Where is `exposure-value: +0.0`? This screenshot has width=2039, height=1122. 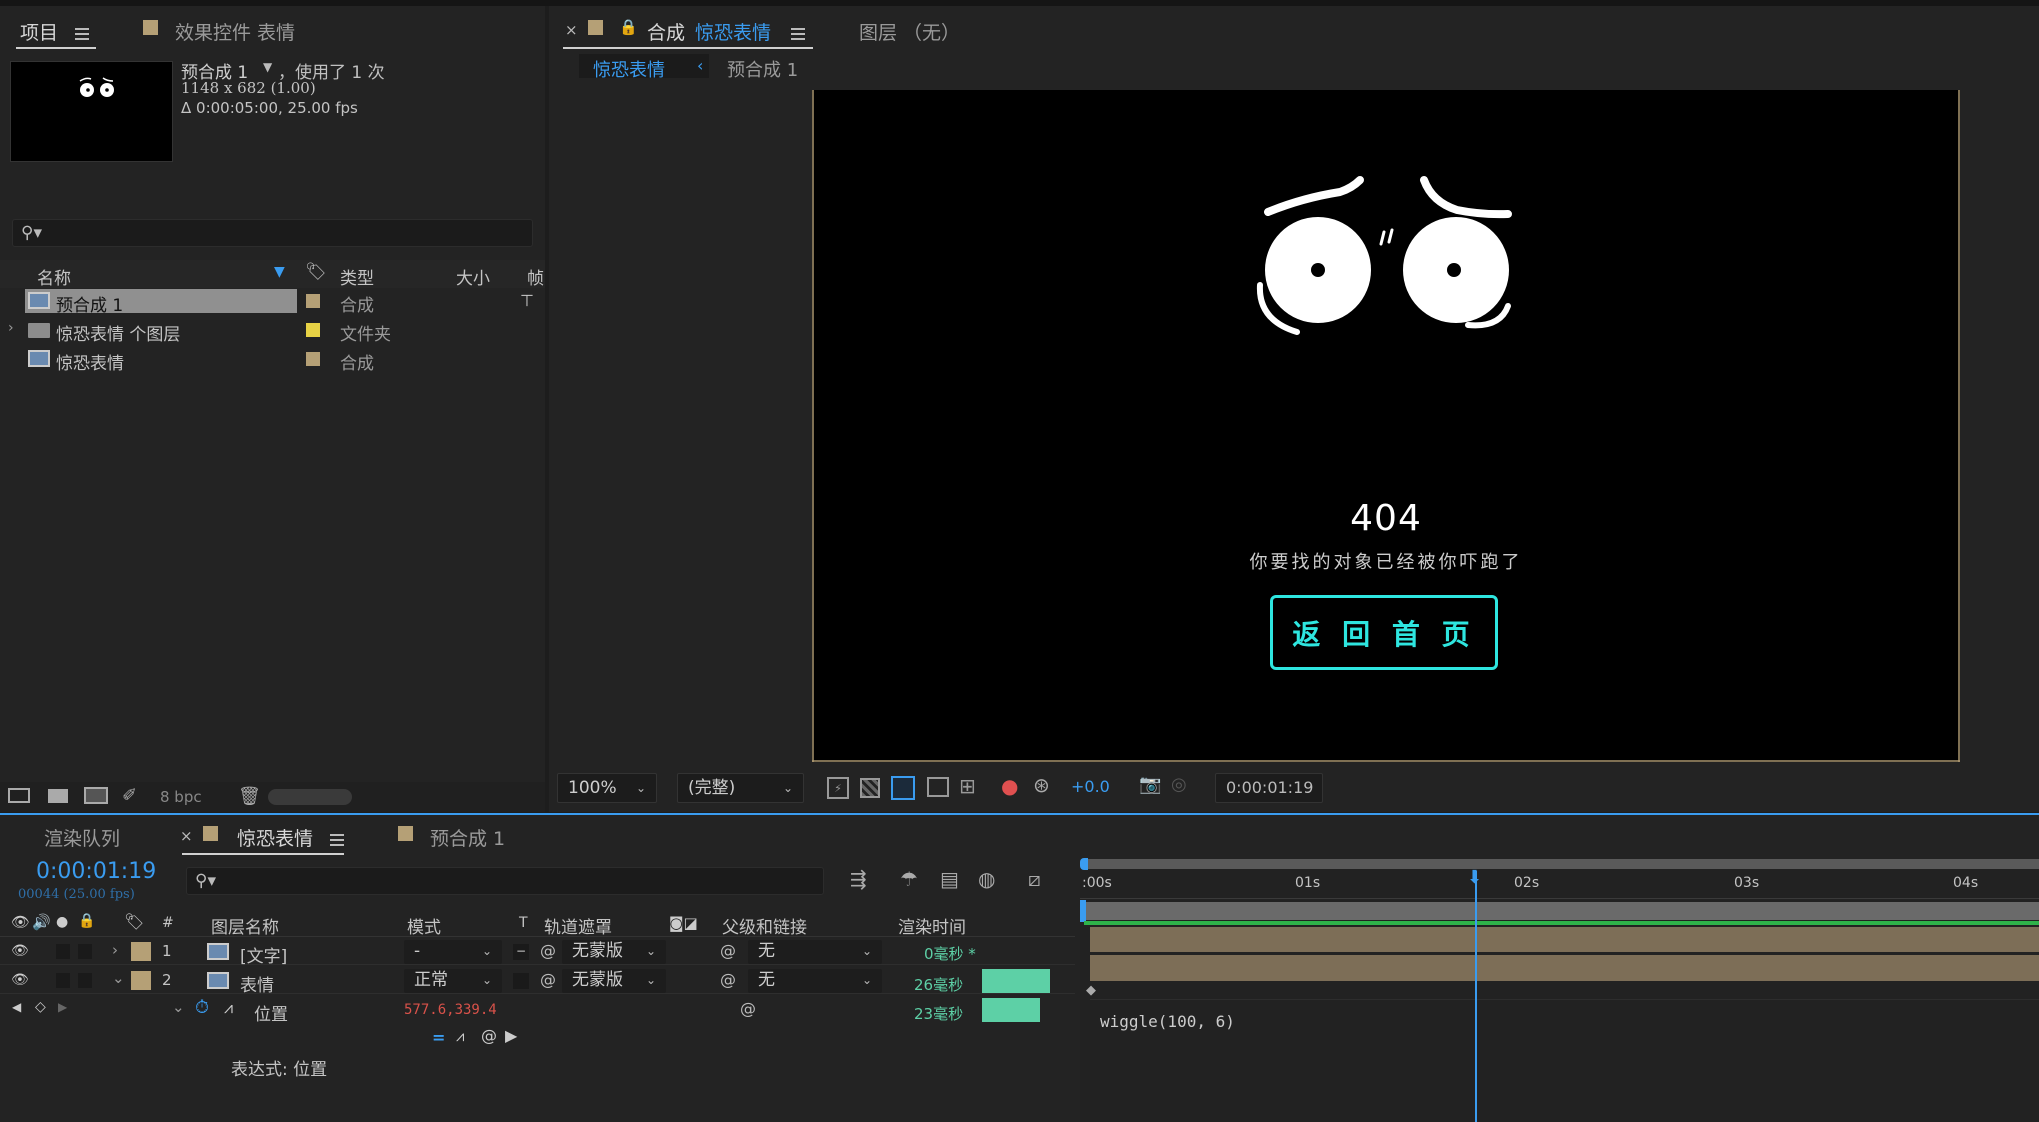
exposure-value: +0.0 is located at coordinates (1090, 786).